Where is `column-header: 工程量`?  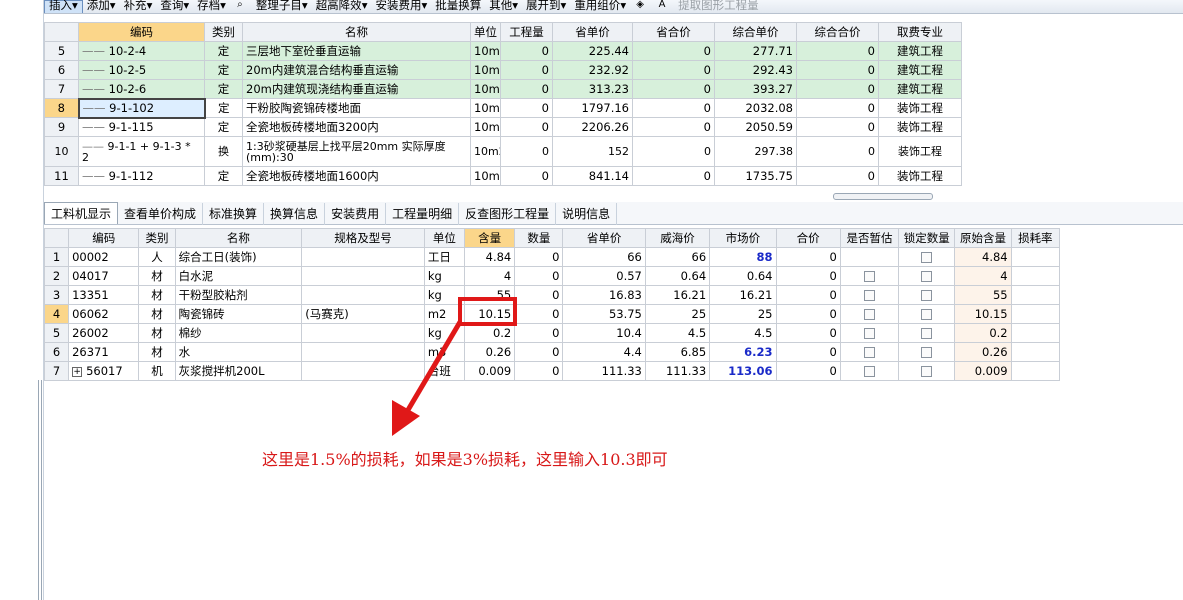
column-header: 工程量 is located at coordinates (526, 32).